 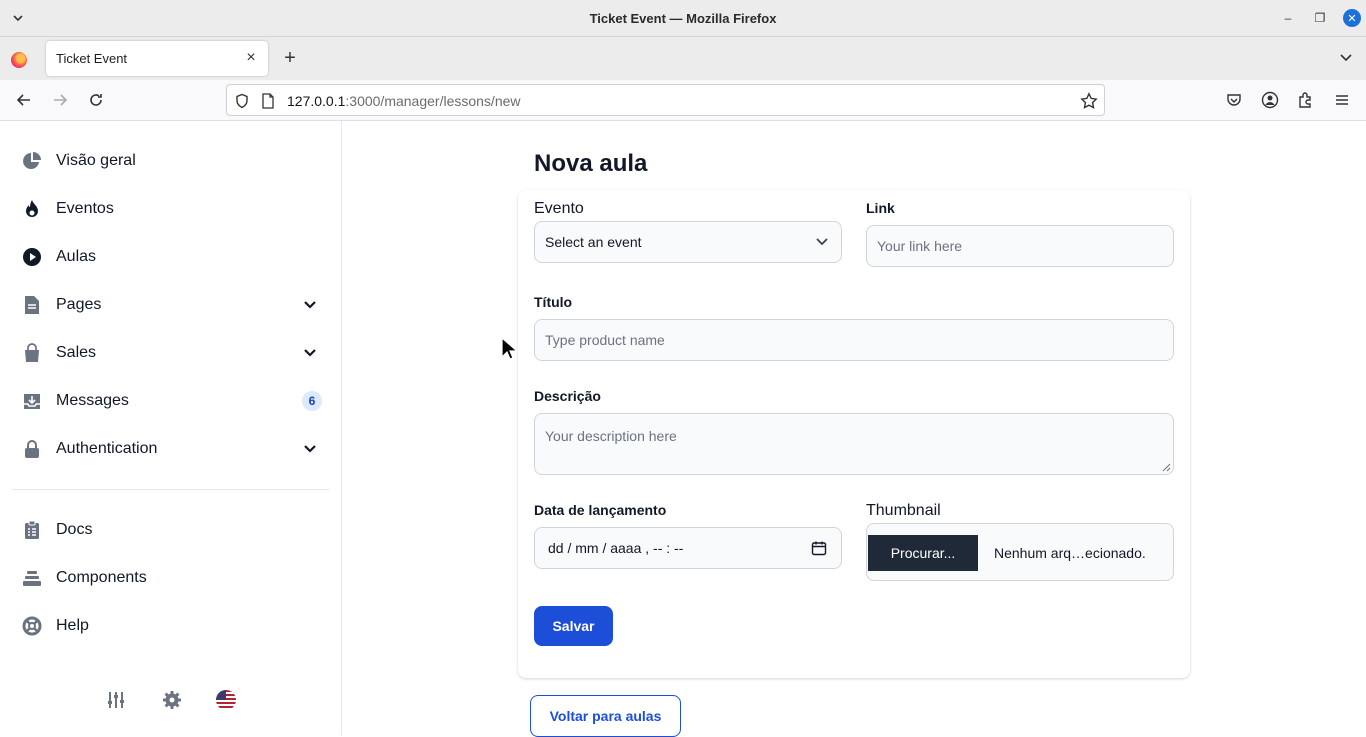 I want to click on restore-button: ❐, so click(x=1320, y=18).